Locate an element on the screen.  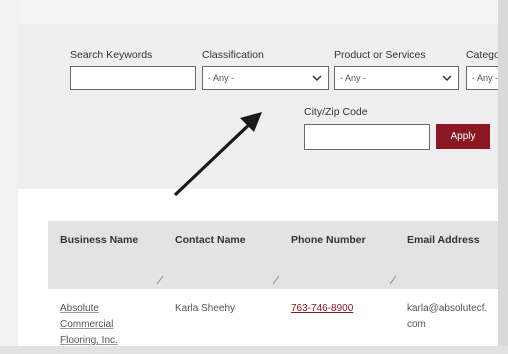
outer-frame-right is located at coordinates (503, 177).